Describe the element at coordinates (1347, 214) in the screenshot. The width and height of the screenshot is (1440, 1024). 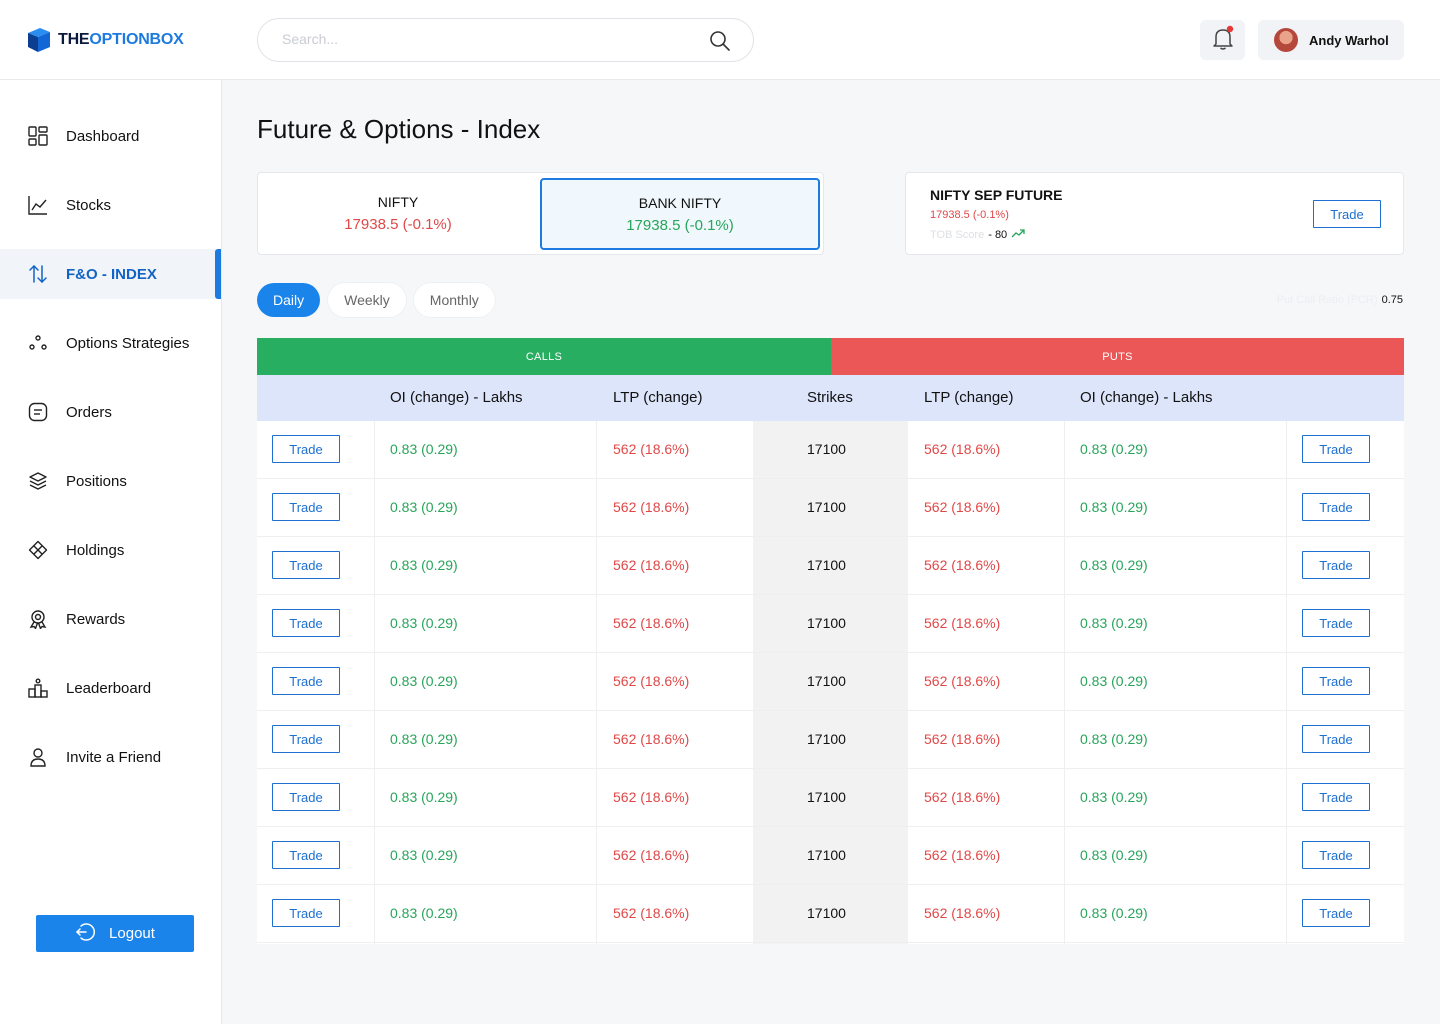
I see `future-trade-button: Trade` at that location.